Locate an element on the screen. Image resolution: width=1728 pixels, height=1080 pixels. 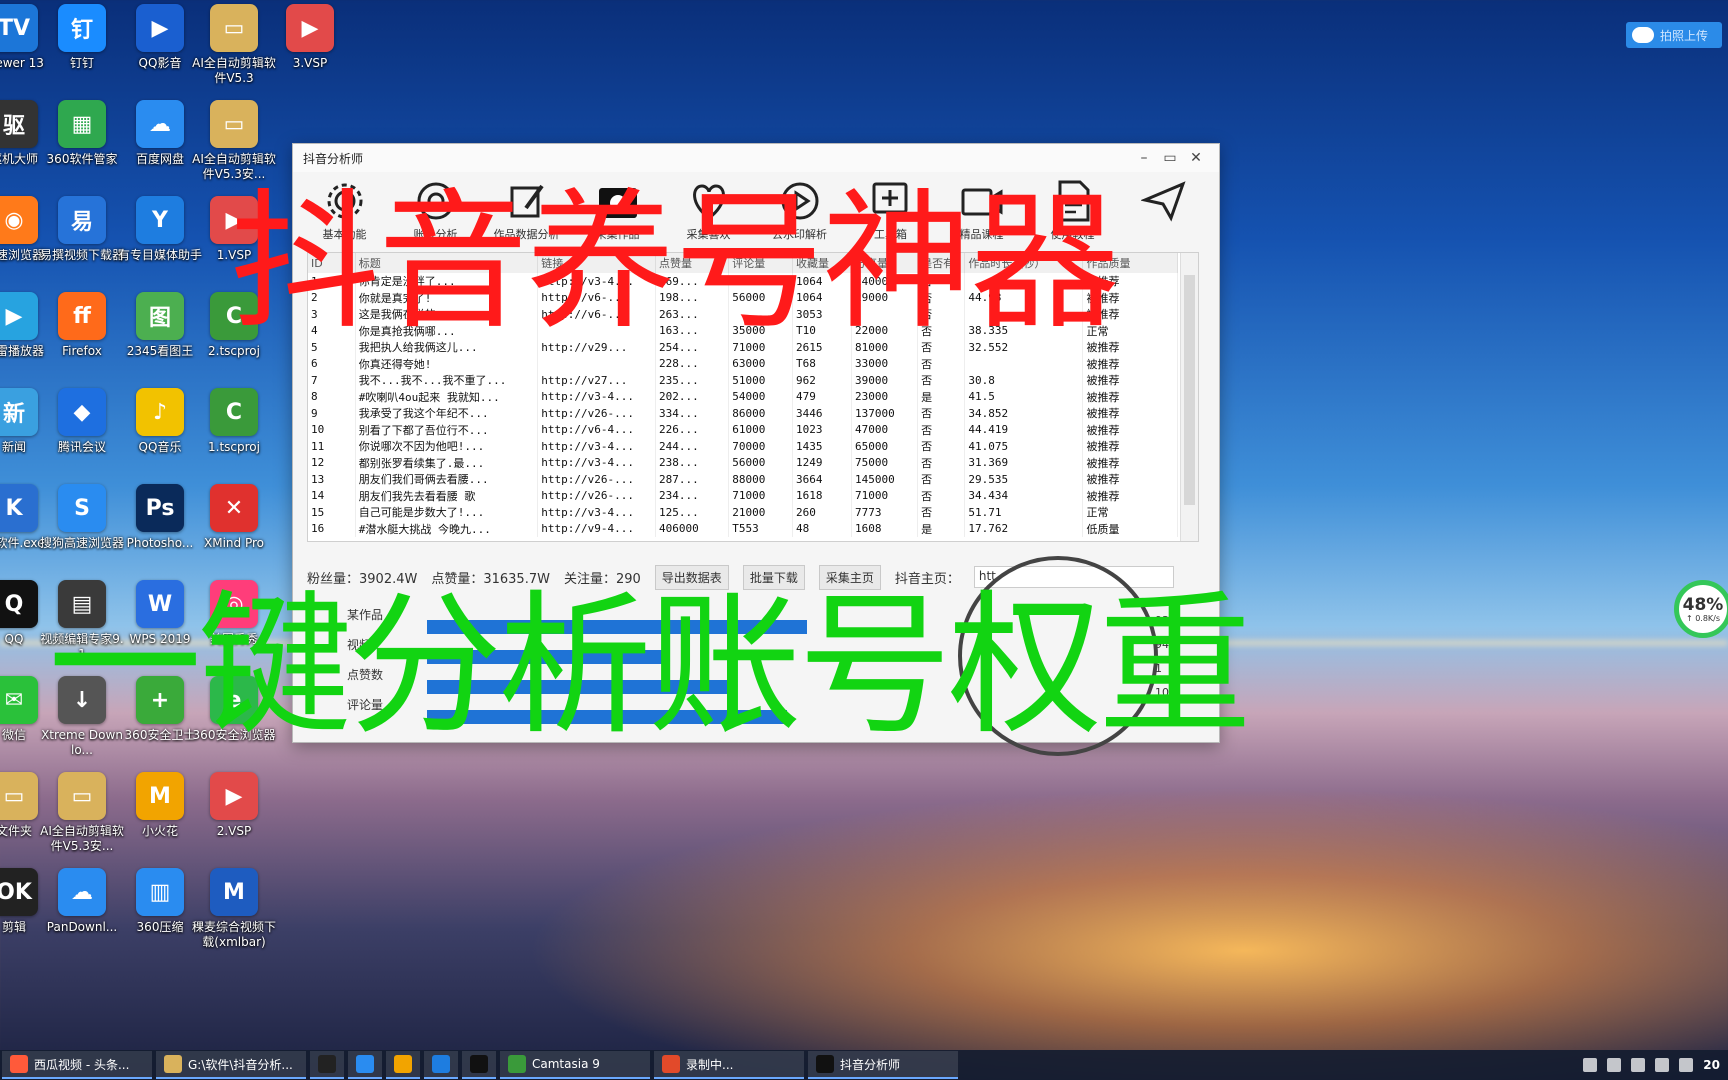
desktop-icon: ◆ 腾讯会议 is located at coordinates (82, 421).